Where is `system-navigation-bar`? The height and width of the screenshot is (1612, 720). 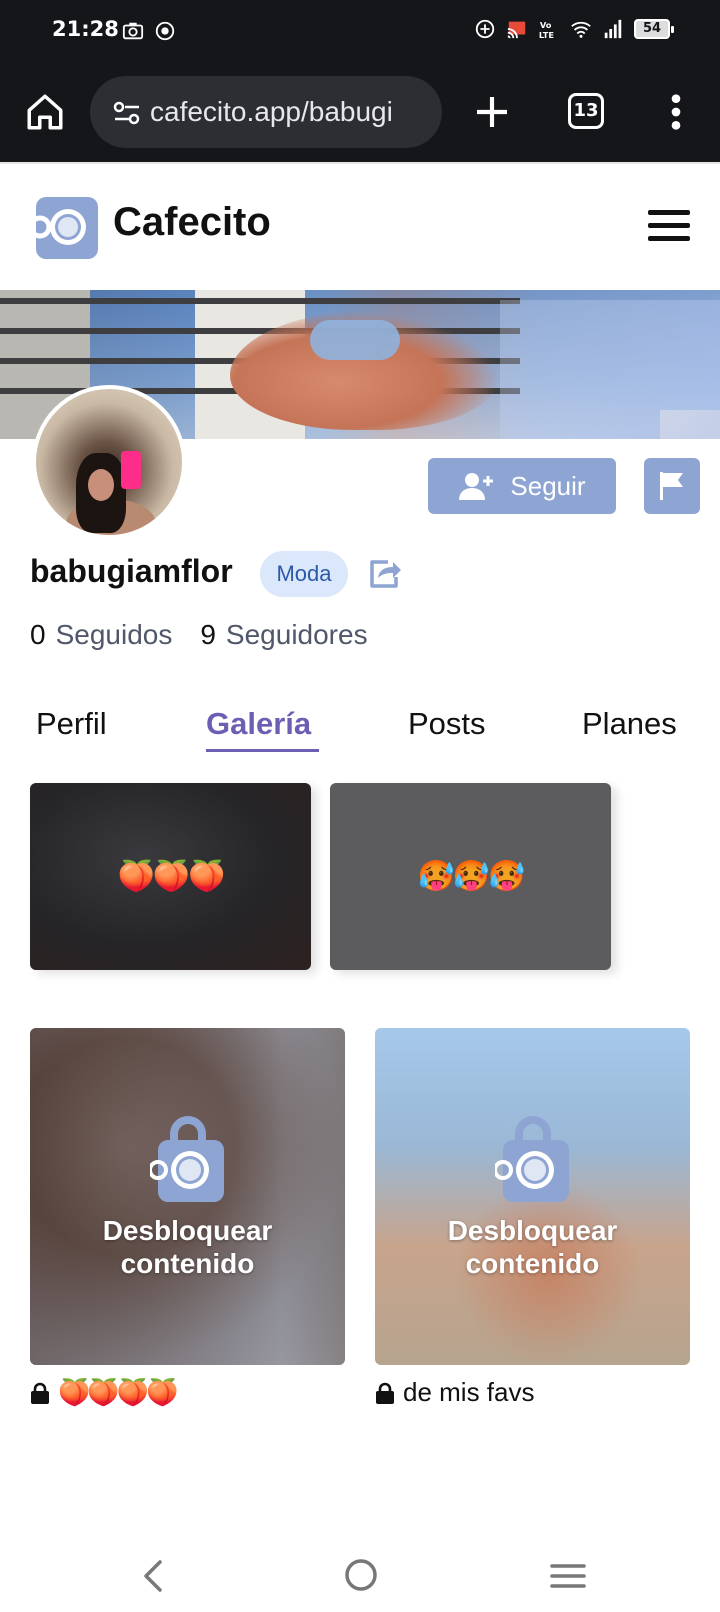
system-navigation-bar is located at coordinates (360, 1576).